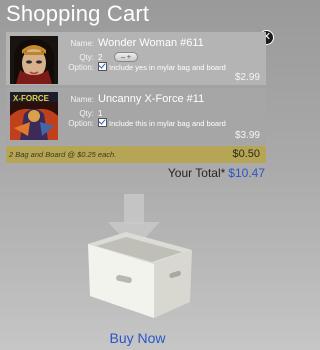  Describe the element at coordinates (140, 275) in the screenshot. I see `storage-box-icon` at that location.